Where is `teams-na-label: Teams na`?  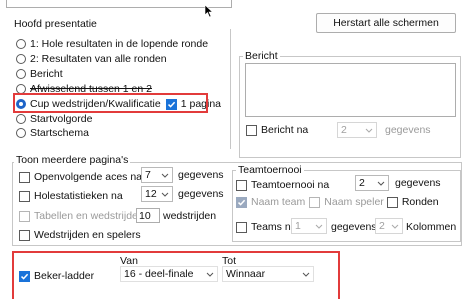
teams-na-label: Teams na is located at coordinates (274, 227).